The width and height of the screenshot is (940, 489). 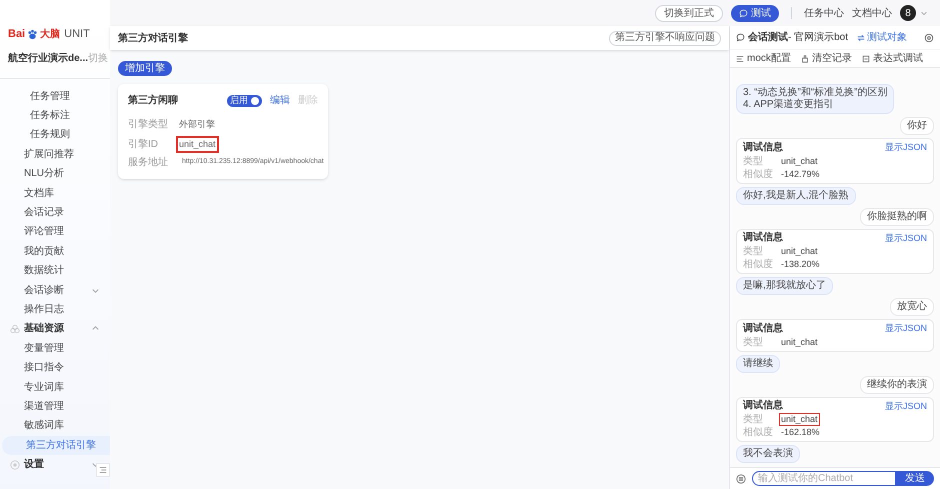 What do you see at coordinates (148, 163) in the screenshot?
I see `field-label: 服务地址` at bounding box center [148, 163].